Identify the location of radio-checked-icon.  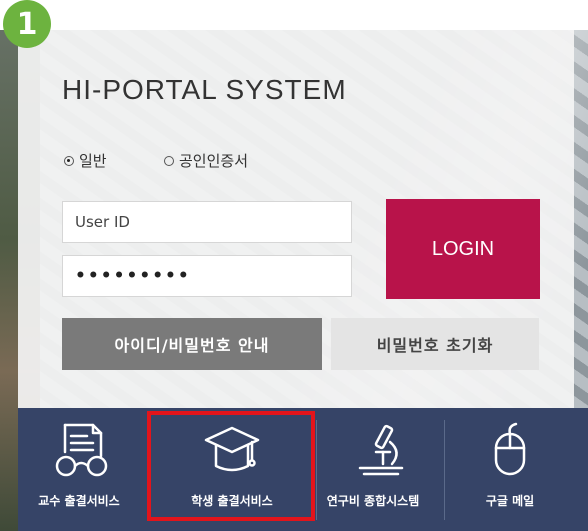
(69, 160).